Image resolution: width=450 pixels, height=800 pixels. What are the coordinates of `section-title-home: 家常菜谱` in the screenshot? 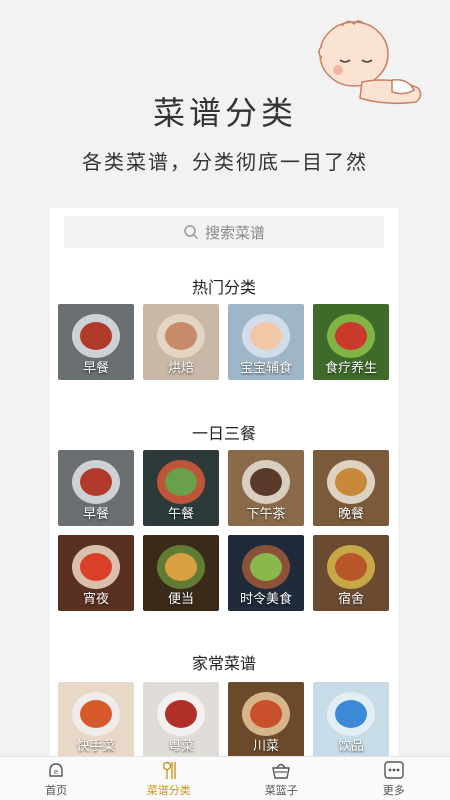 It's located at (223, 663).